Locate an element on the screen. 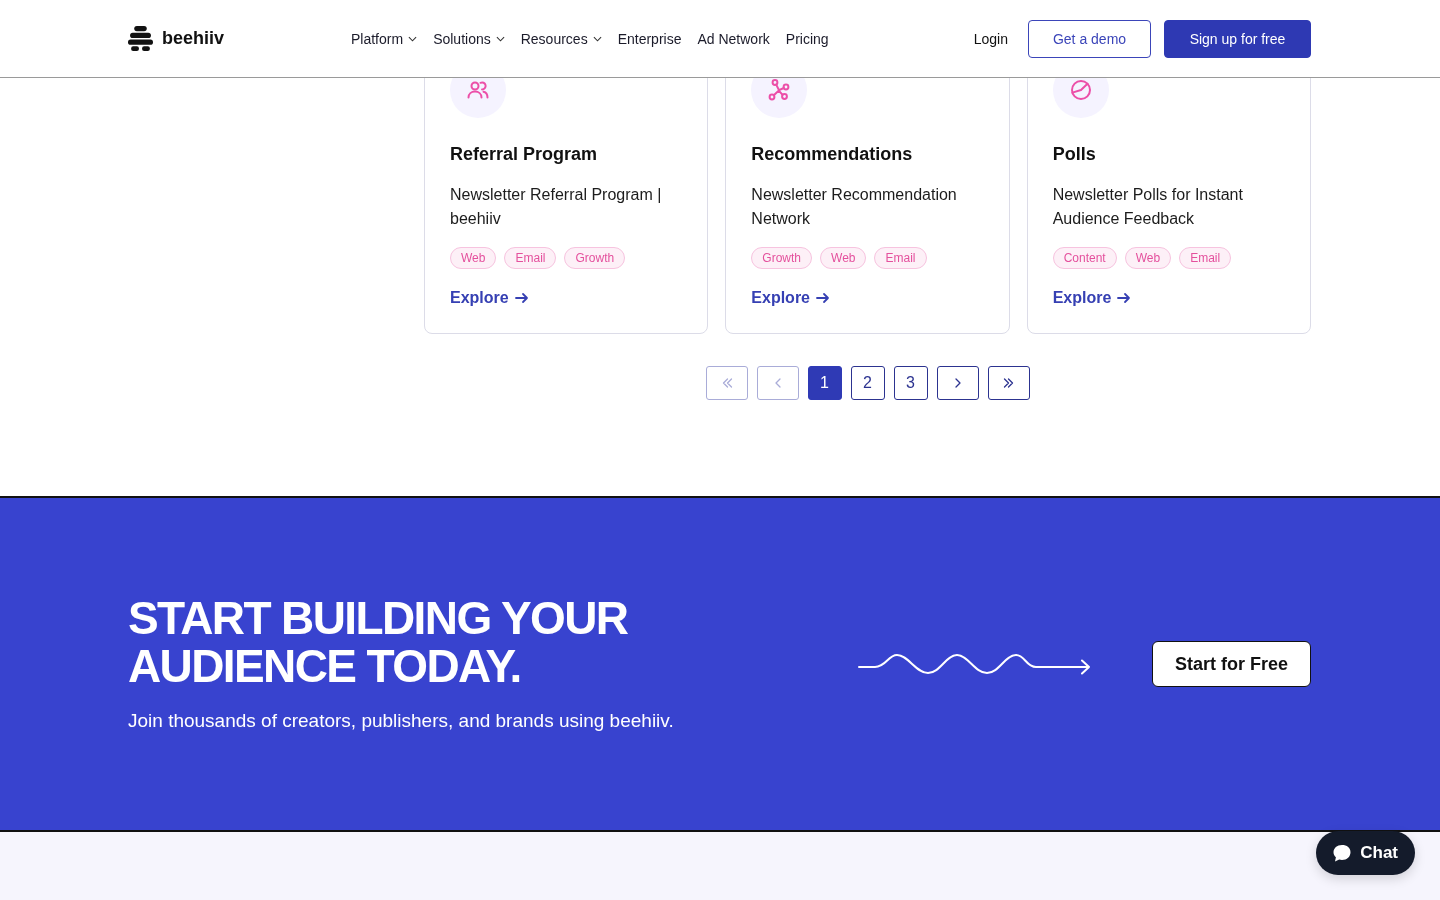 The height and width of the screenshot is (900, 1440). signup-button: Sign up for free is located at coordinates (1237, 38).